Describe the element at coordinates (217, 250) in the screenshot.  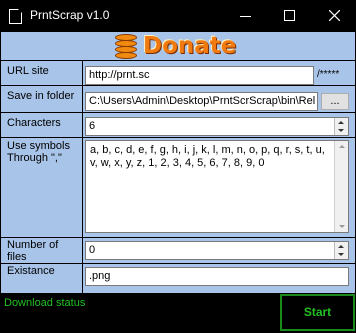
I see `number-of-files-stepper: 0` at that location.